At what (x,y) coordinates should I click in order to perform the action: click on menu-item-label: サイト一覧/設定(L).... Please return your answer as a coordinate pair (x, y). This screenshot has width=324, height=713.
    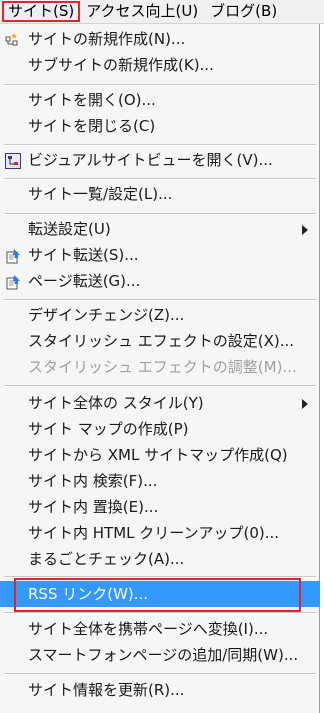
    Looking at the image, I should click on (100, 194).